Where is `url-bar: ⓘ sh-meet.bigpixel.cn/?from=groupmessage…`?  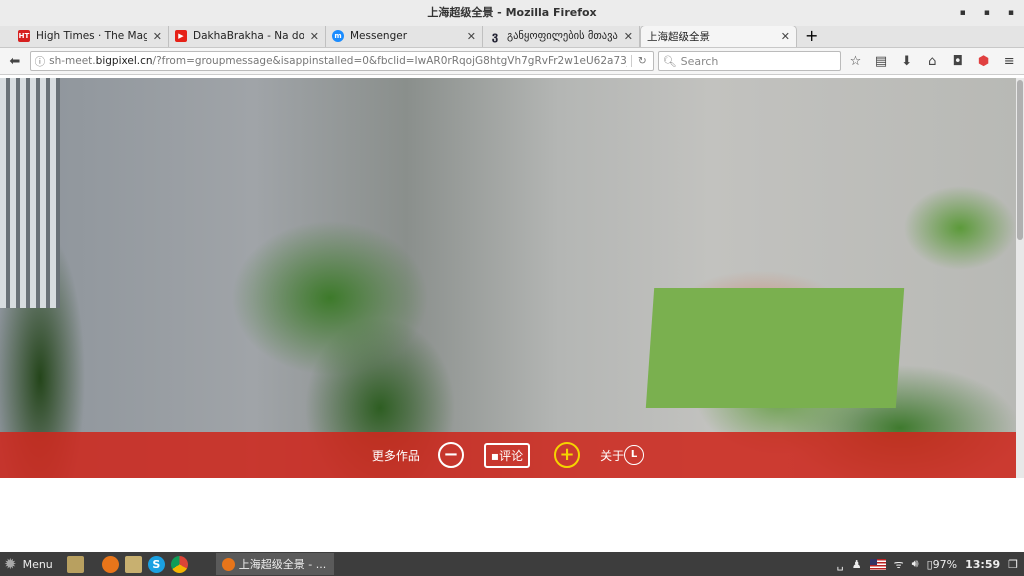 url-bar: ⓘ sh-meet.bigpixel.cn/?from=groupmessage… is located at coordinates (341, 61).